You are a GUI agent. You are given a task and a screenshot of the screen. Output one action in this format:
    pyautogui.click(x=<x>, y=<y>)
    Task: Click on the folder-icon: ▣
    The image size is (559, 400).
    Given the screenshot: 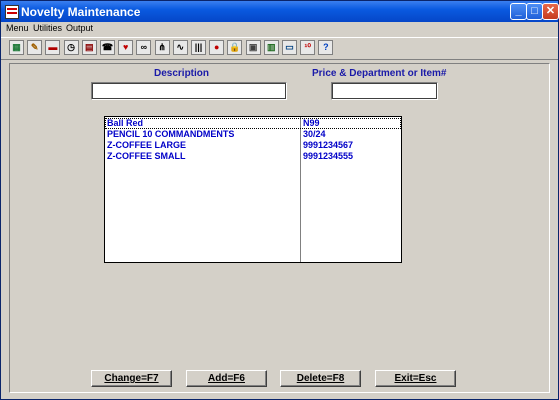 What is the action you would take?
    pyautogui.click(x=253, y=47)
    